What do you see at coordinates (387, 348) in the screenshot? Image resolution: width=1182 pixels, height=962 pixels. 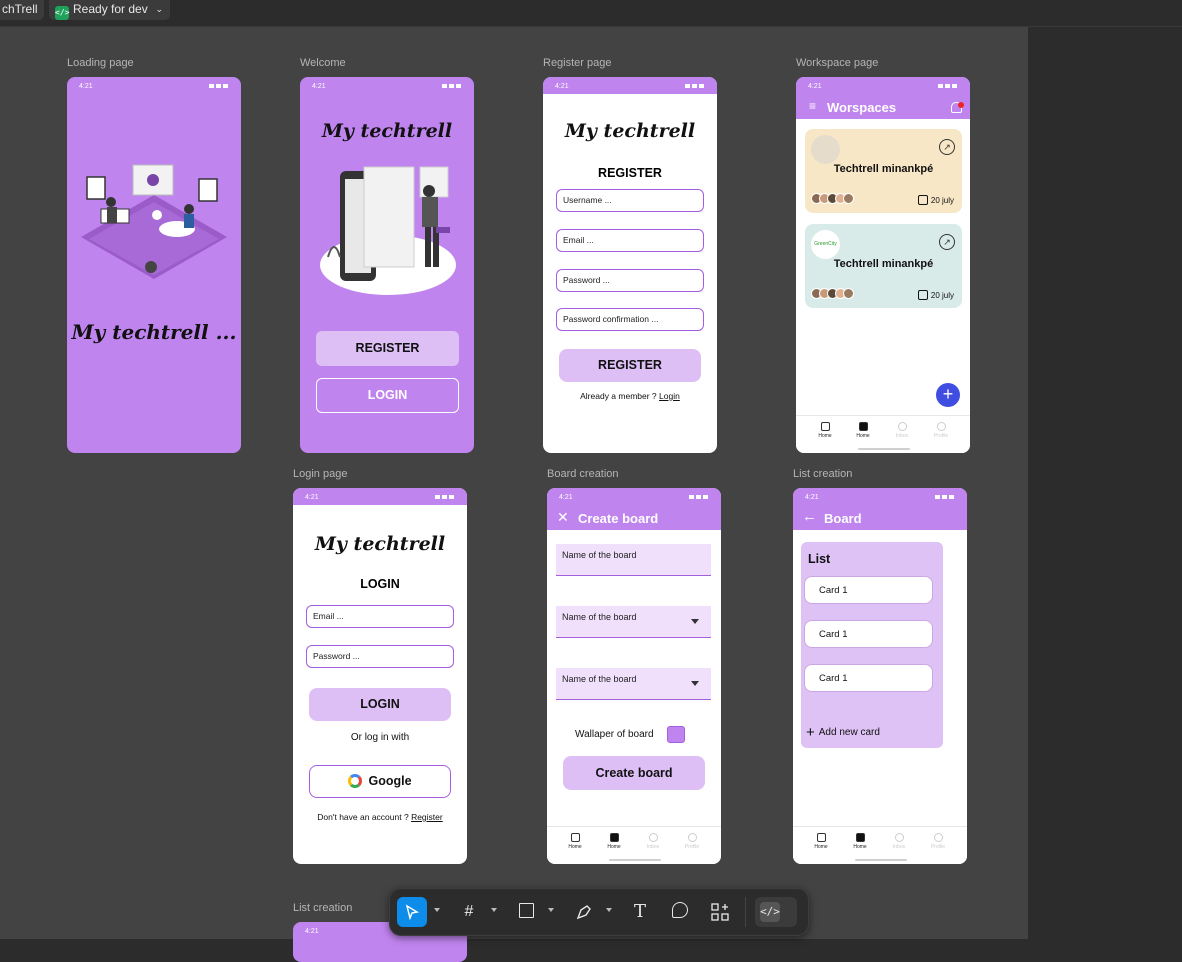 I see `register-button: REGISTER` at bounding box center [387, 348].